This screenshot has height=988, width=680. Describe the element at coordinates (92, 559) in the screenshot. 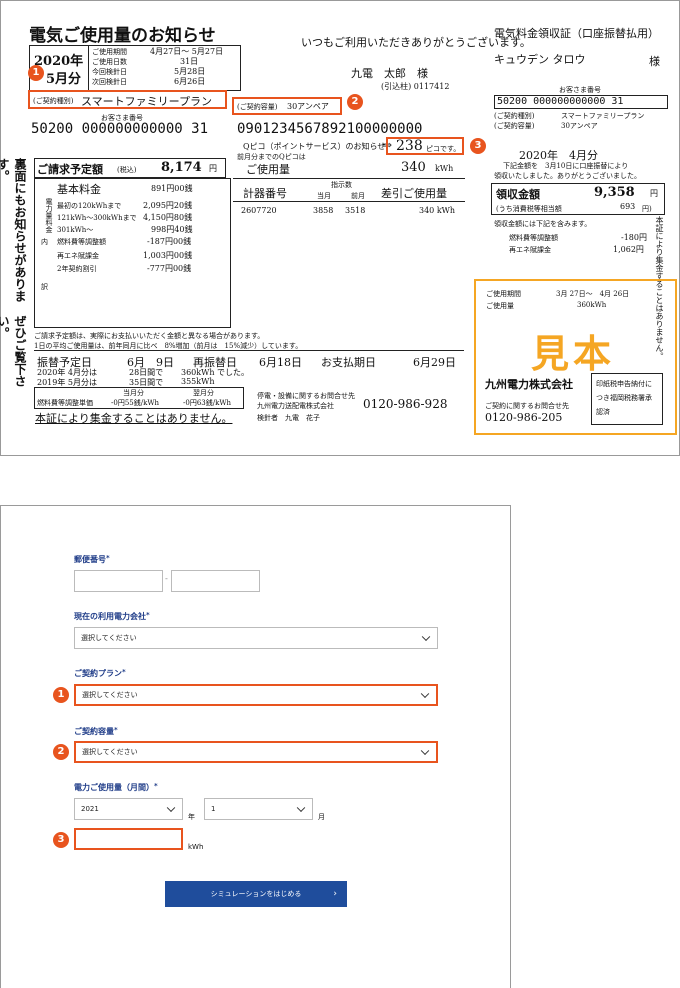

I see `postal-label: 郵便番号*` at that location.